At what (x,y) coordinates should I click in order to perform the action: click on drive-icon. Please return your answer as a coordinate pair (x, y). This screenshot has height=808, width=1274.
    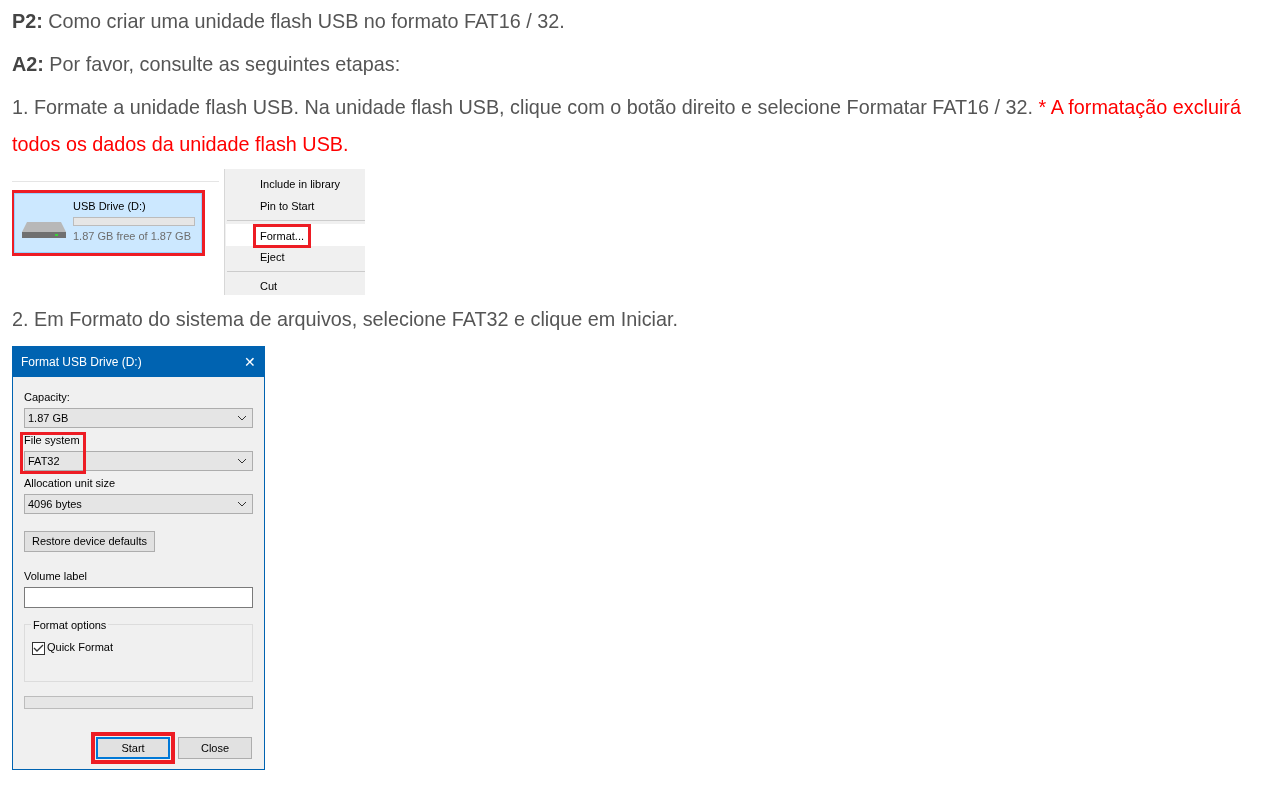
    Looking at the image, I should click on (44, 230).